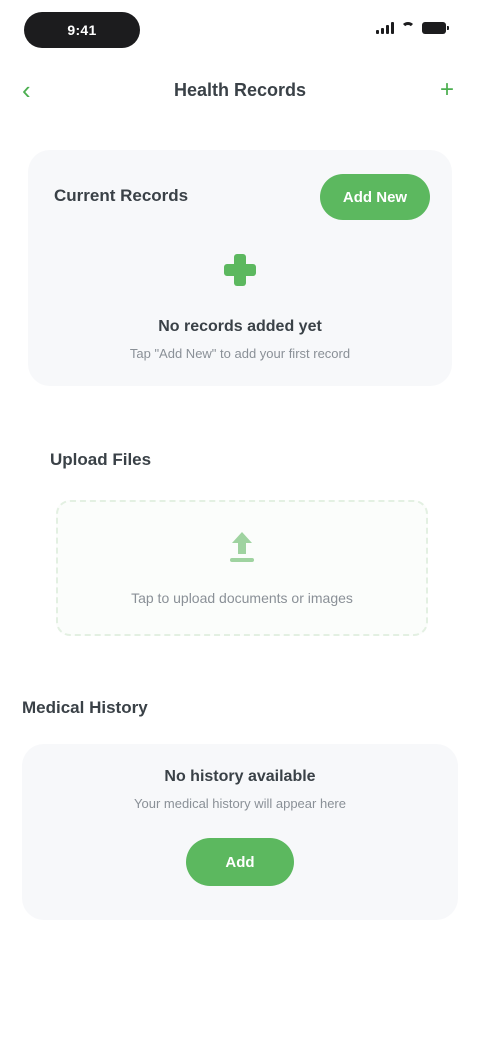 The image size is (480, 1040). What do you see at coordinates (447, 90) in the screenshot?
I see `plus-icon: +` at bounding box center [447, 90].